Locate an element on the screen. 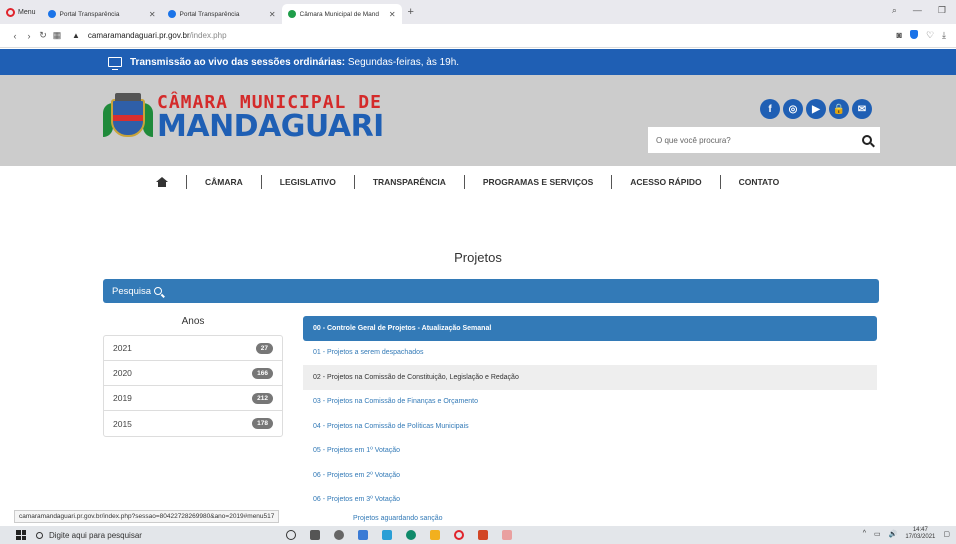  taskbar-apps is located at coordinates (399, 535).